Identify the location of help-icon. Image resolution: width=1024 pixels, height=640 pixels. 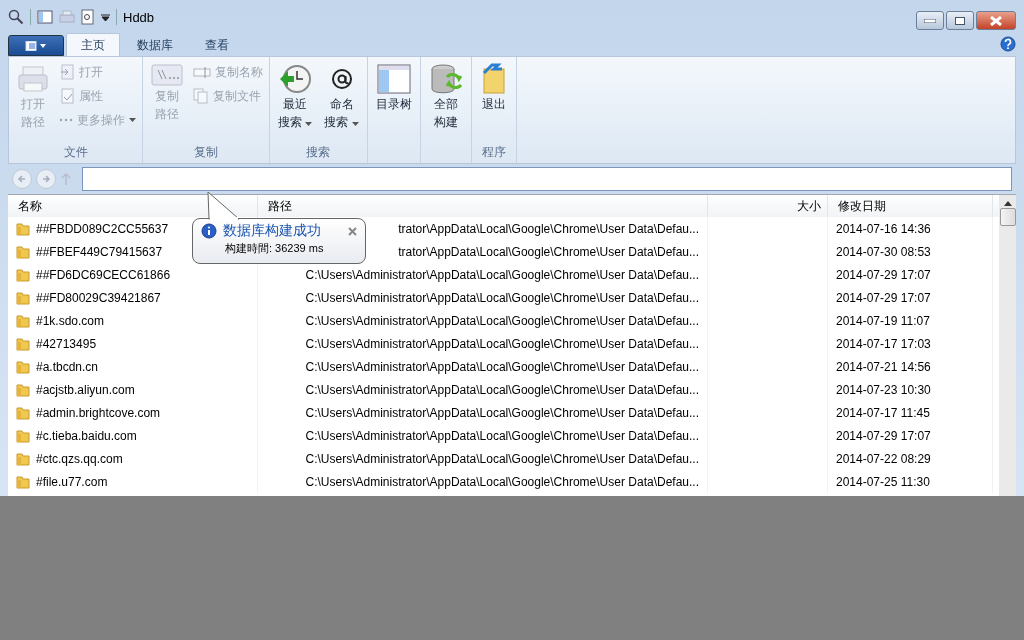
(1008, 44).